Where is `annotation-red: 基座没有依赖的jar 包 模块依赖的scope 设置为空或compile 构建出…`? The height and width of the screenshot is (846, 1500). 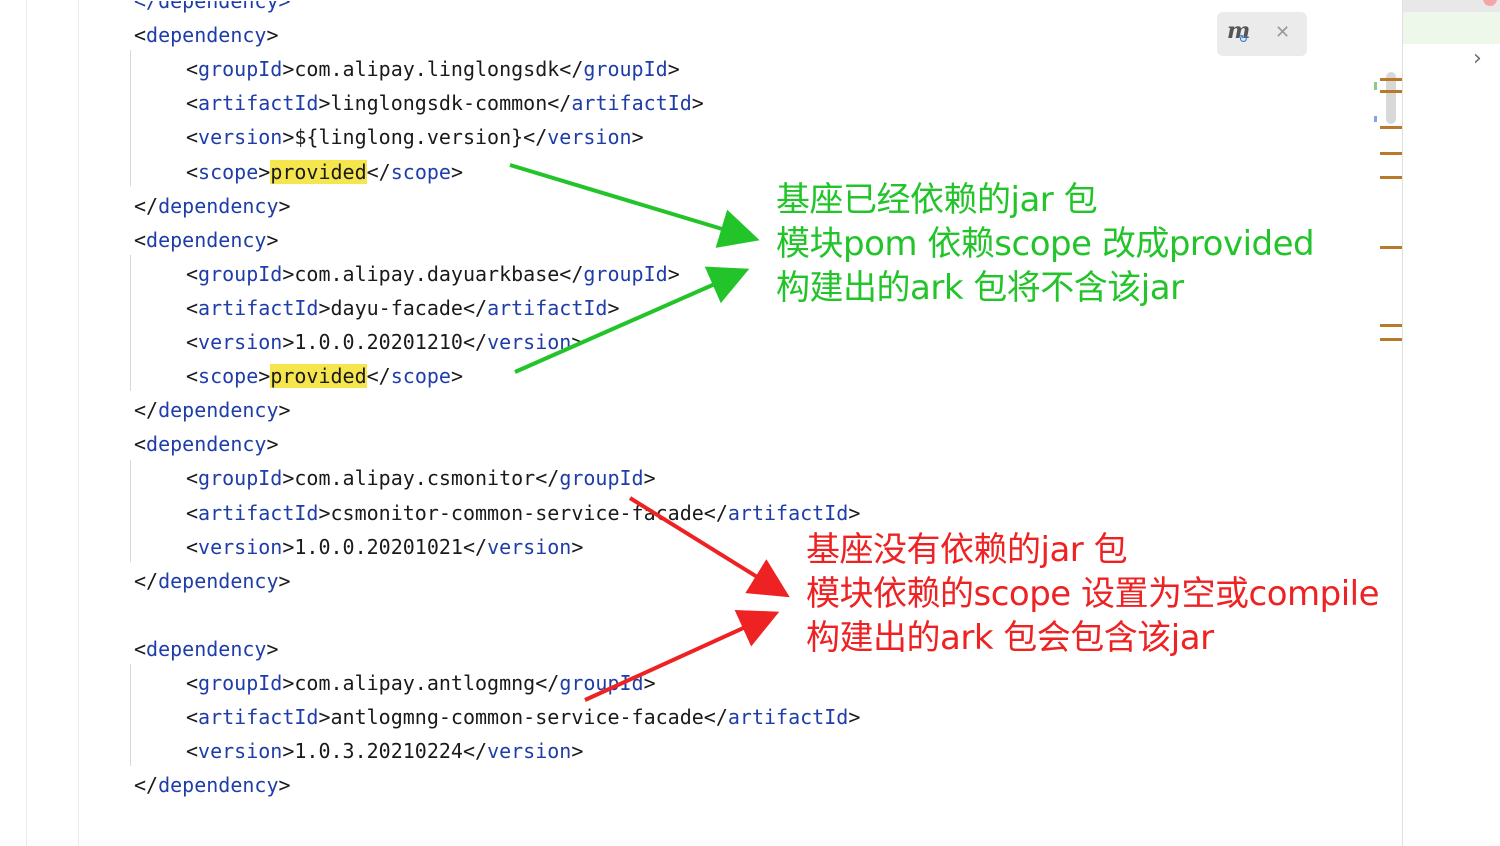
annotation-red: 基座没有依赖的jar 包 模块依赖的scope 设置为空或compile 构建出… is located at coordinates (1093, 594).